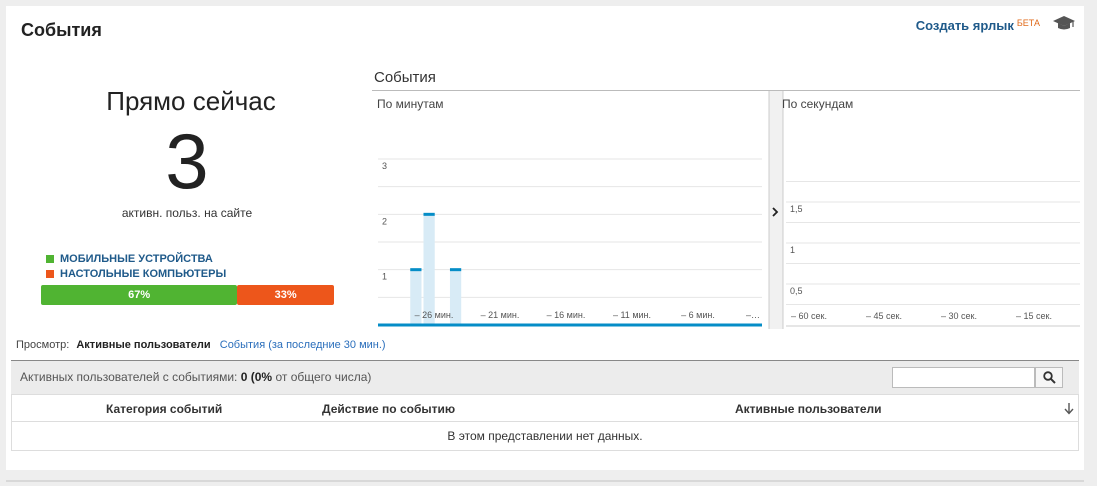 The image size is (1097, 486). Describe the element at coordinates (143, 345) in the screenshot. I see `tab-active-users: Активные пользователи` at that location.